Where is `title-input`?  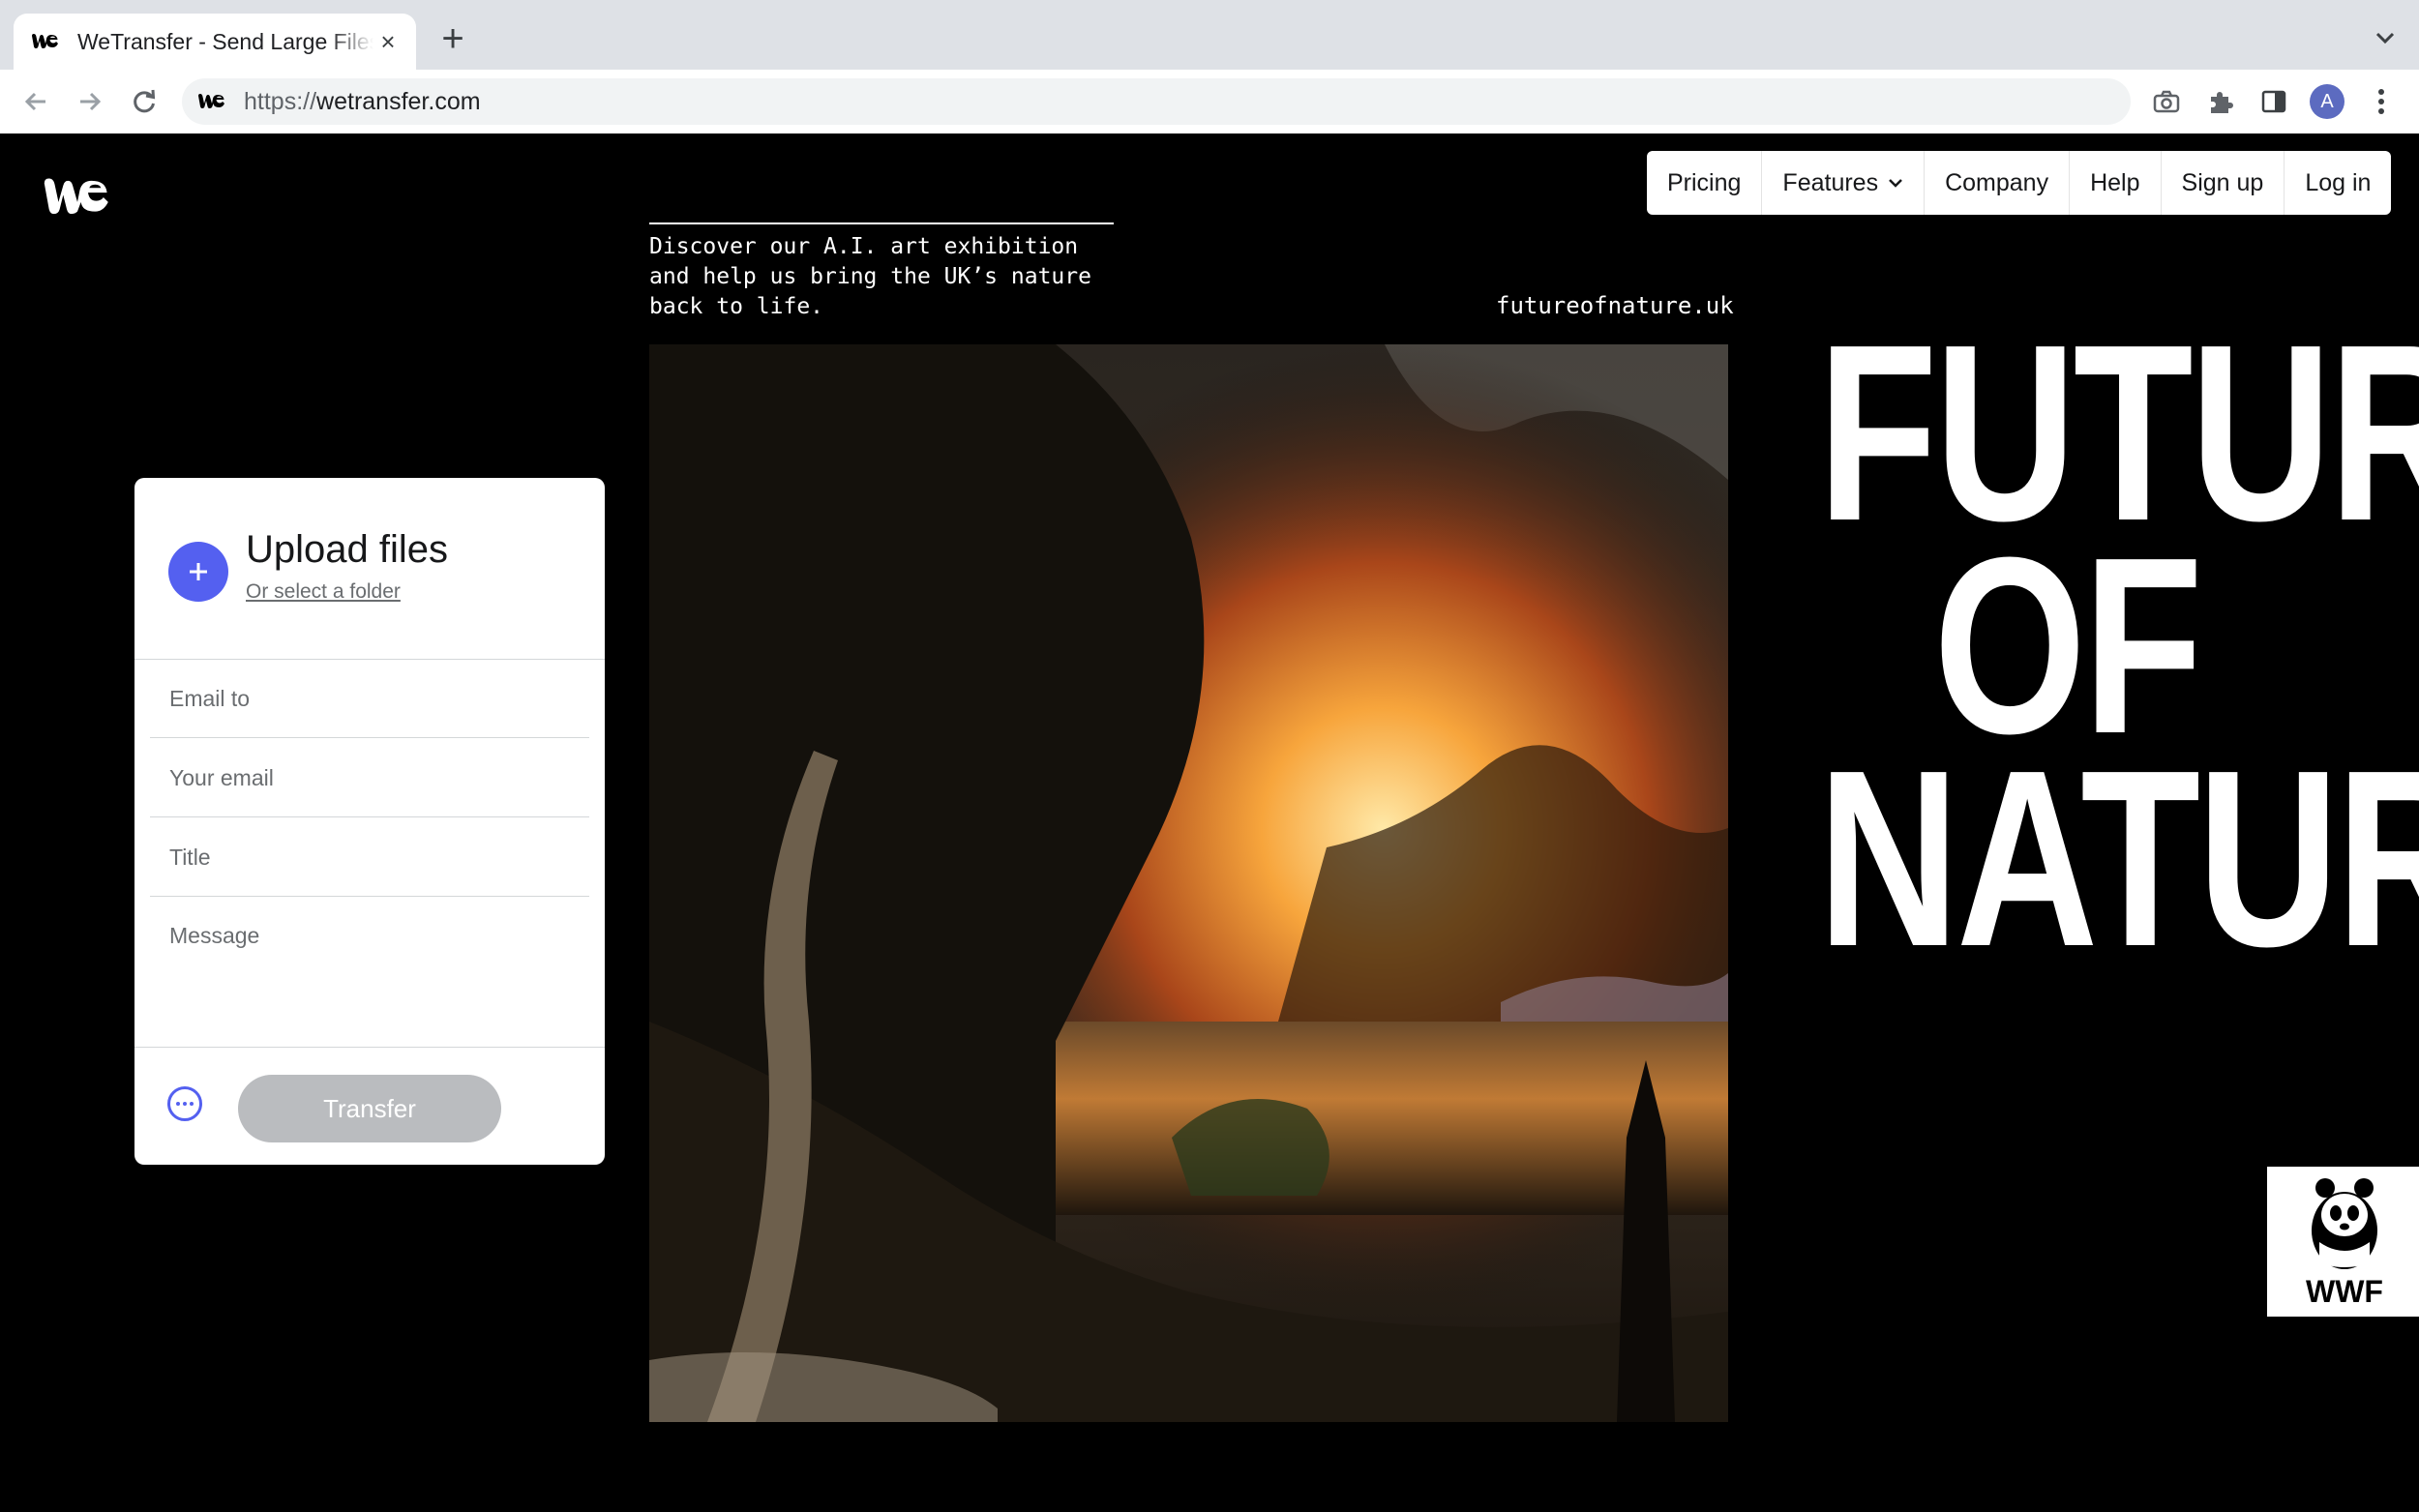 title-input is located at coordinates (370, 857).